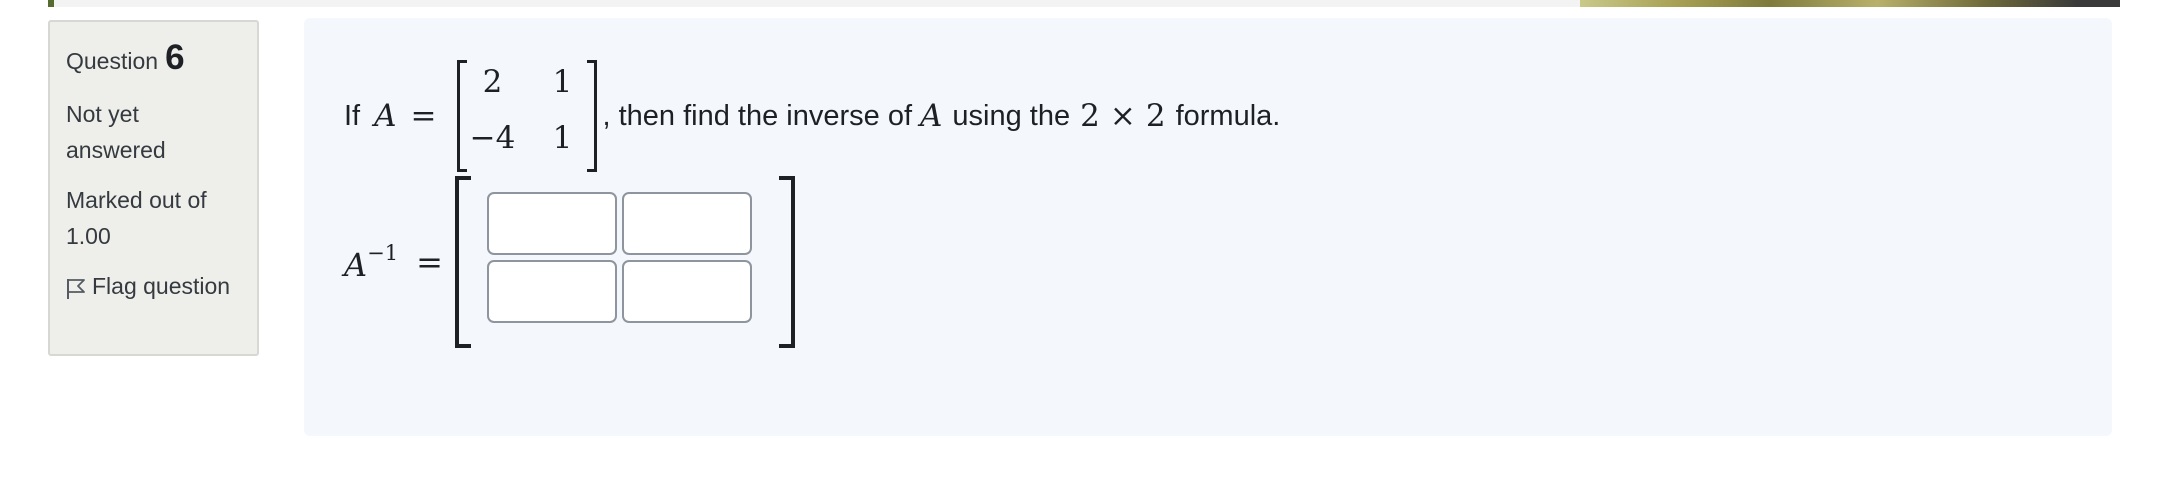 The width and height of the screenshot is (2160, 503). I want to click on question-state: Not yet answered, so click(116, 132).